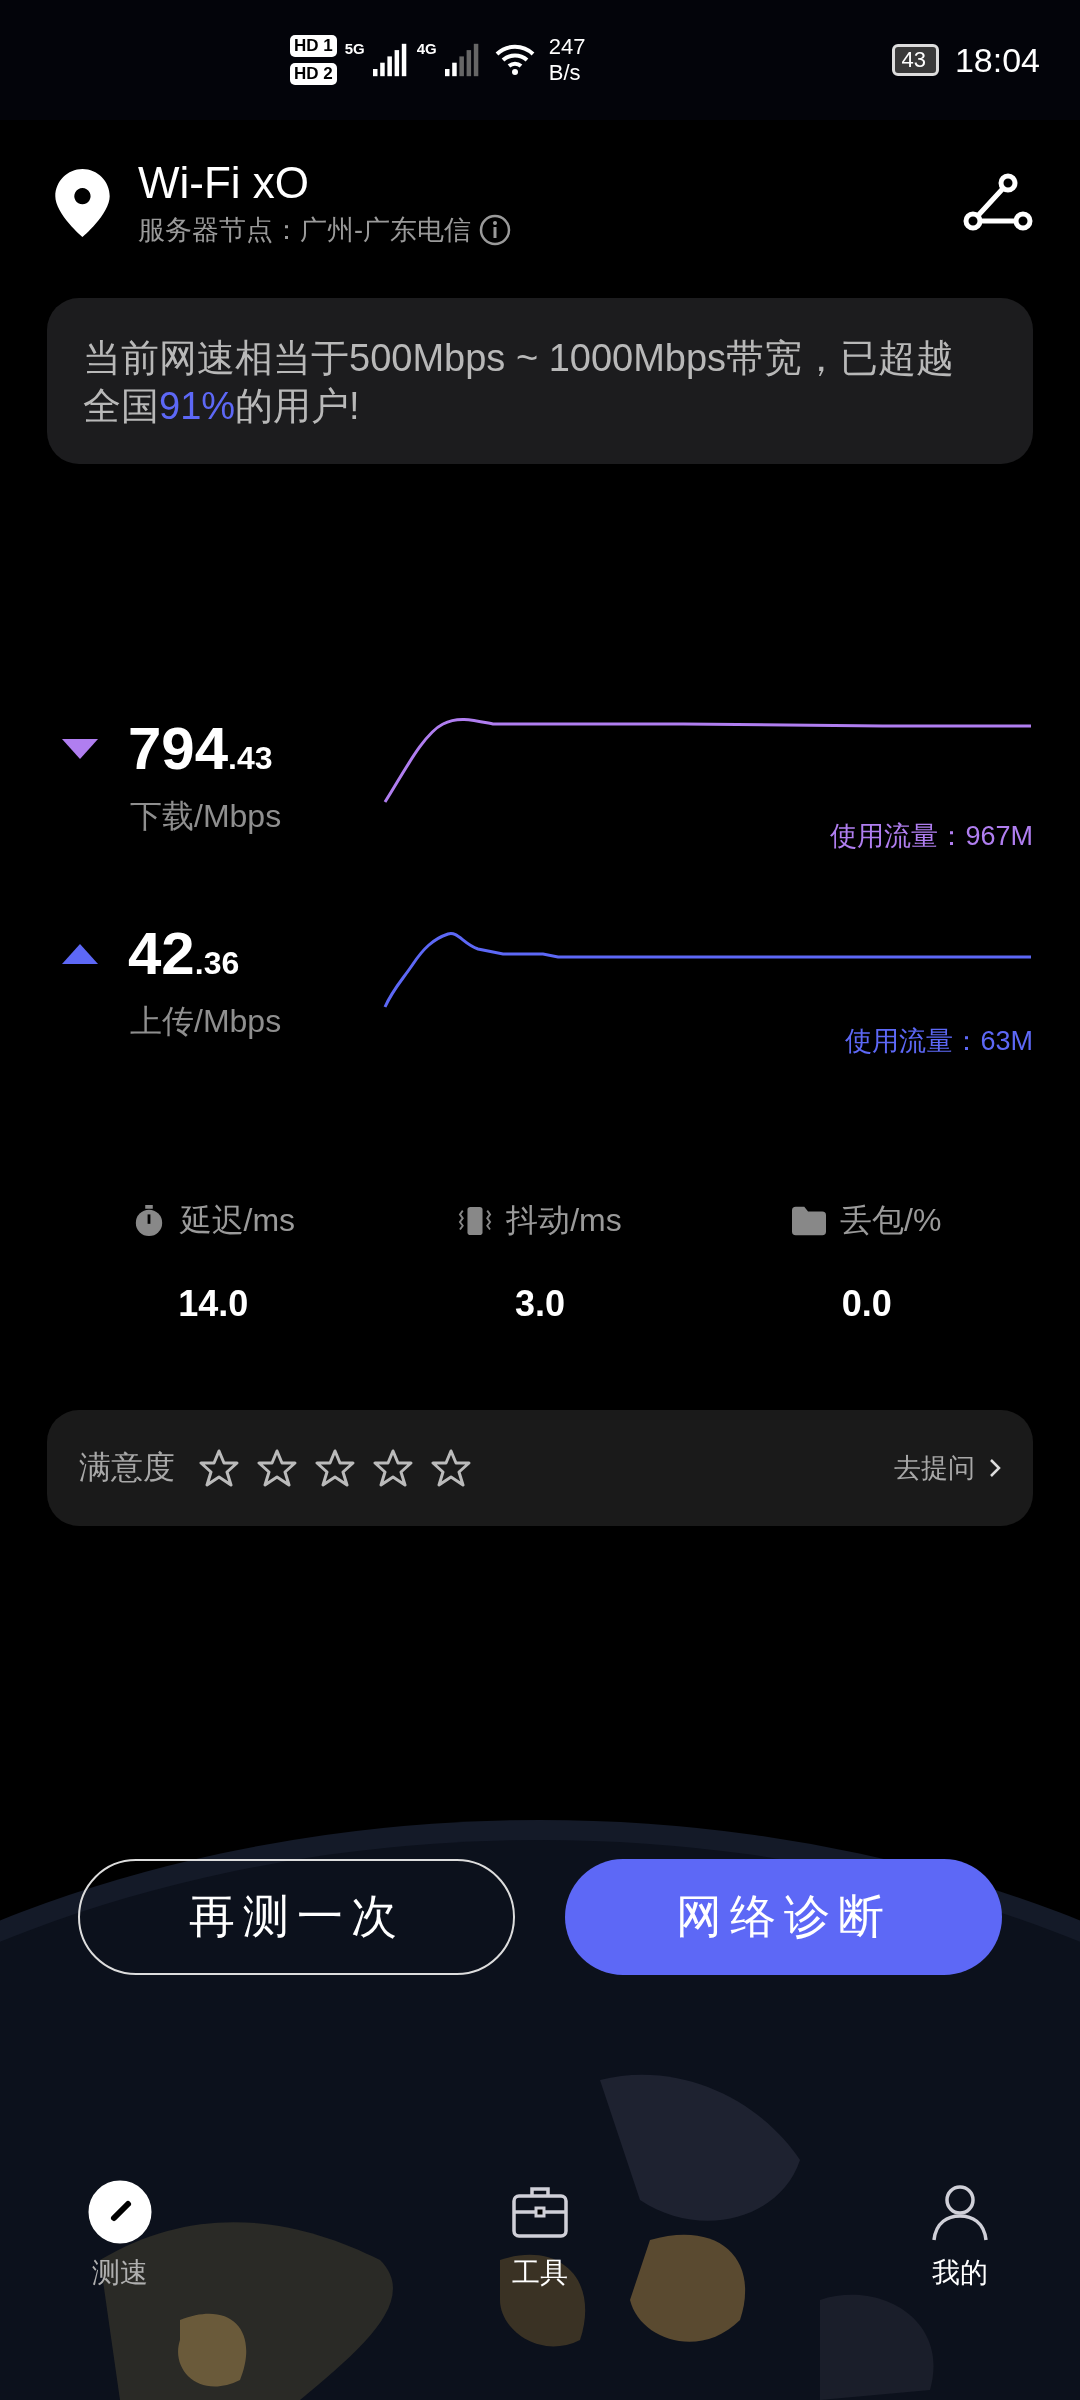 This screenshot has height=2400, width=1080. I want to click on metric-value: 14.0, so click(213, 1304).